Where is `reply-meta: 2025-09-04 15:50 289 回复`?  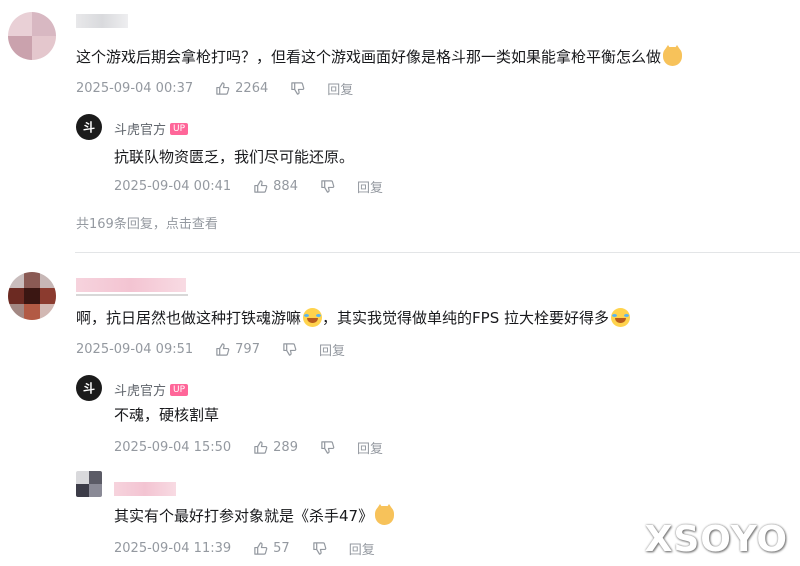 reply-meta: 2025-09-04 15:50 289 回复 is located at coordinates (248, 447).